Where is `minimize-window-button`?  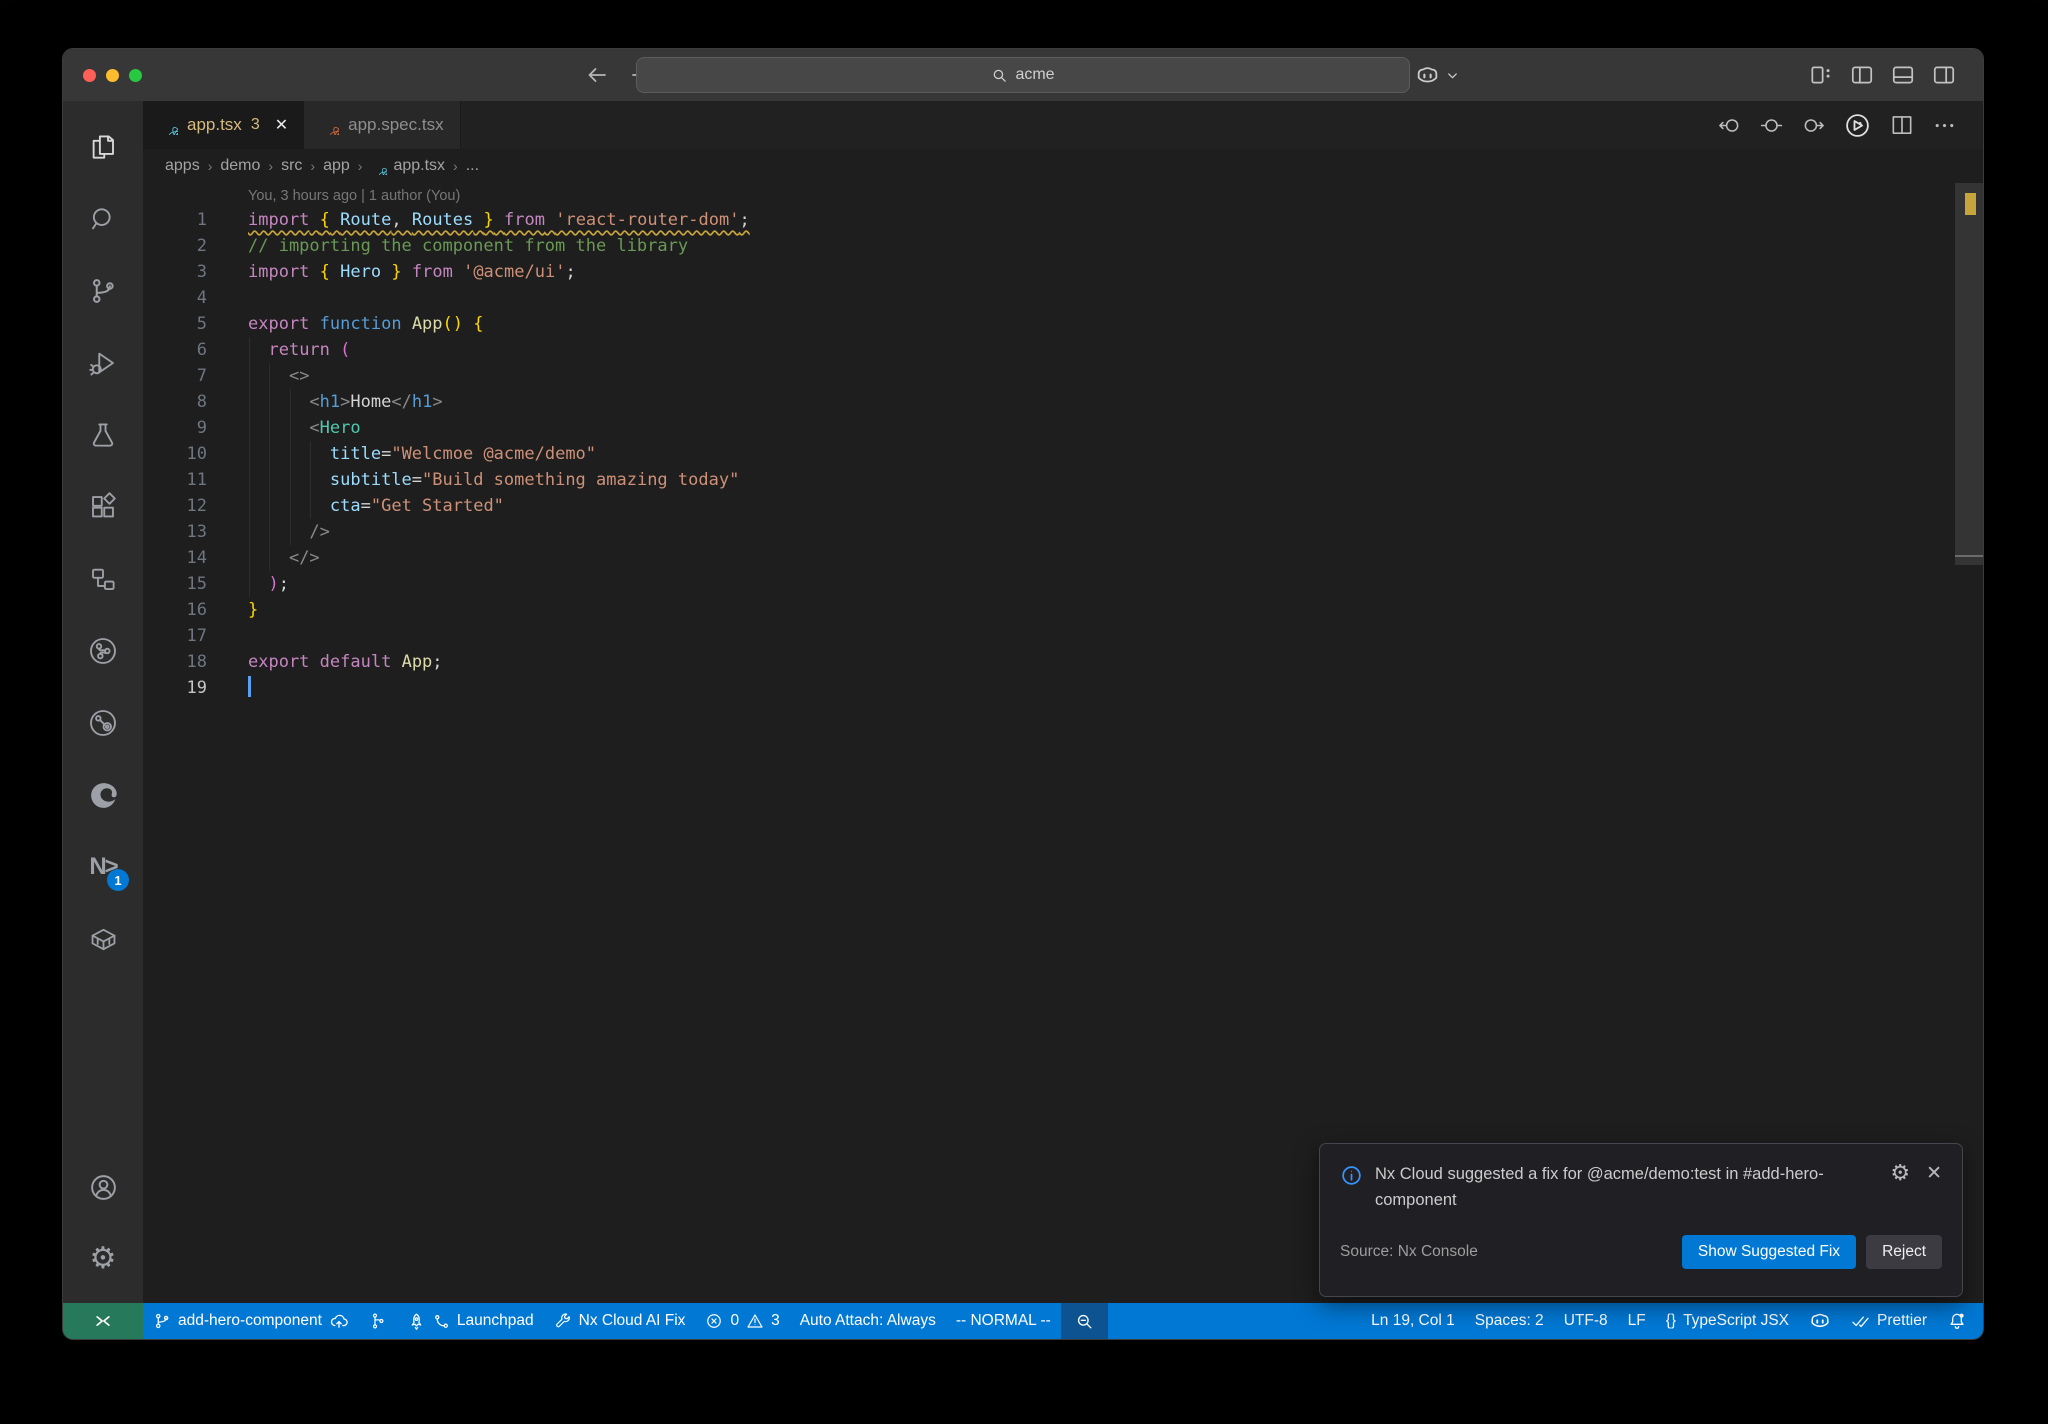
minimize-window-button is located at coordinates (112, 75).